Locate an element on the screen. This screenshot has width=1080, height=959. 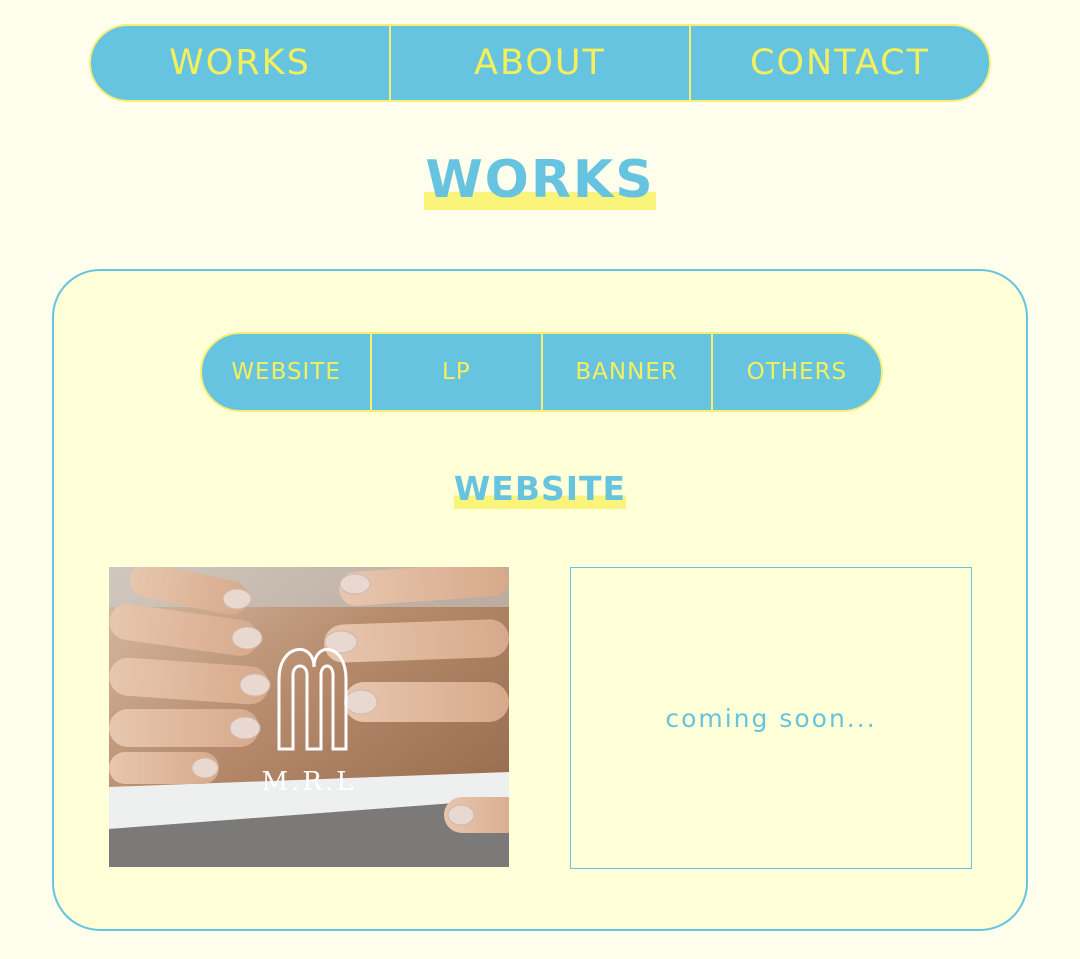
top-nav: WORKS ABOUT CONTACT is located at coordinates (540, 63).